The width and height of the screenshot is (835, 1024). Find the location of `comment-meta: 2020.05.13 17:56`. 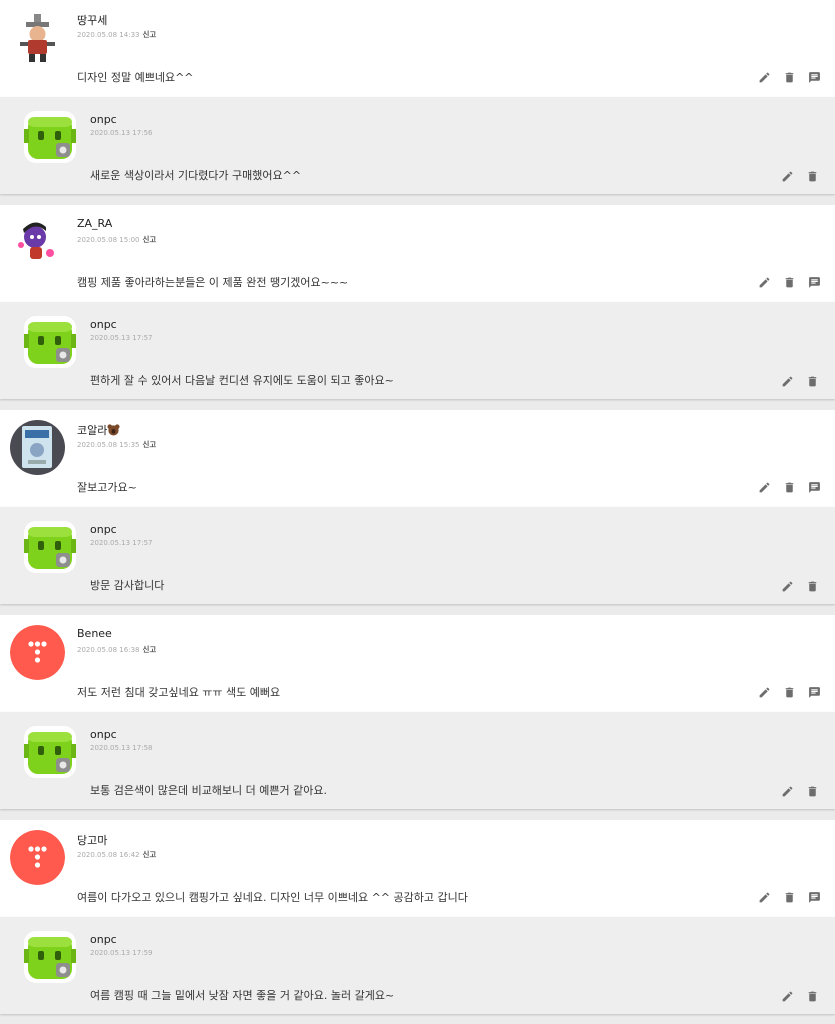

comment-meta: 2020.05.13 17:56 is located at coordinates (121, 133).